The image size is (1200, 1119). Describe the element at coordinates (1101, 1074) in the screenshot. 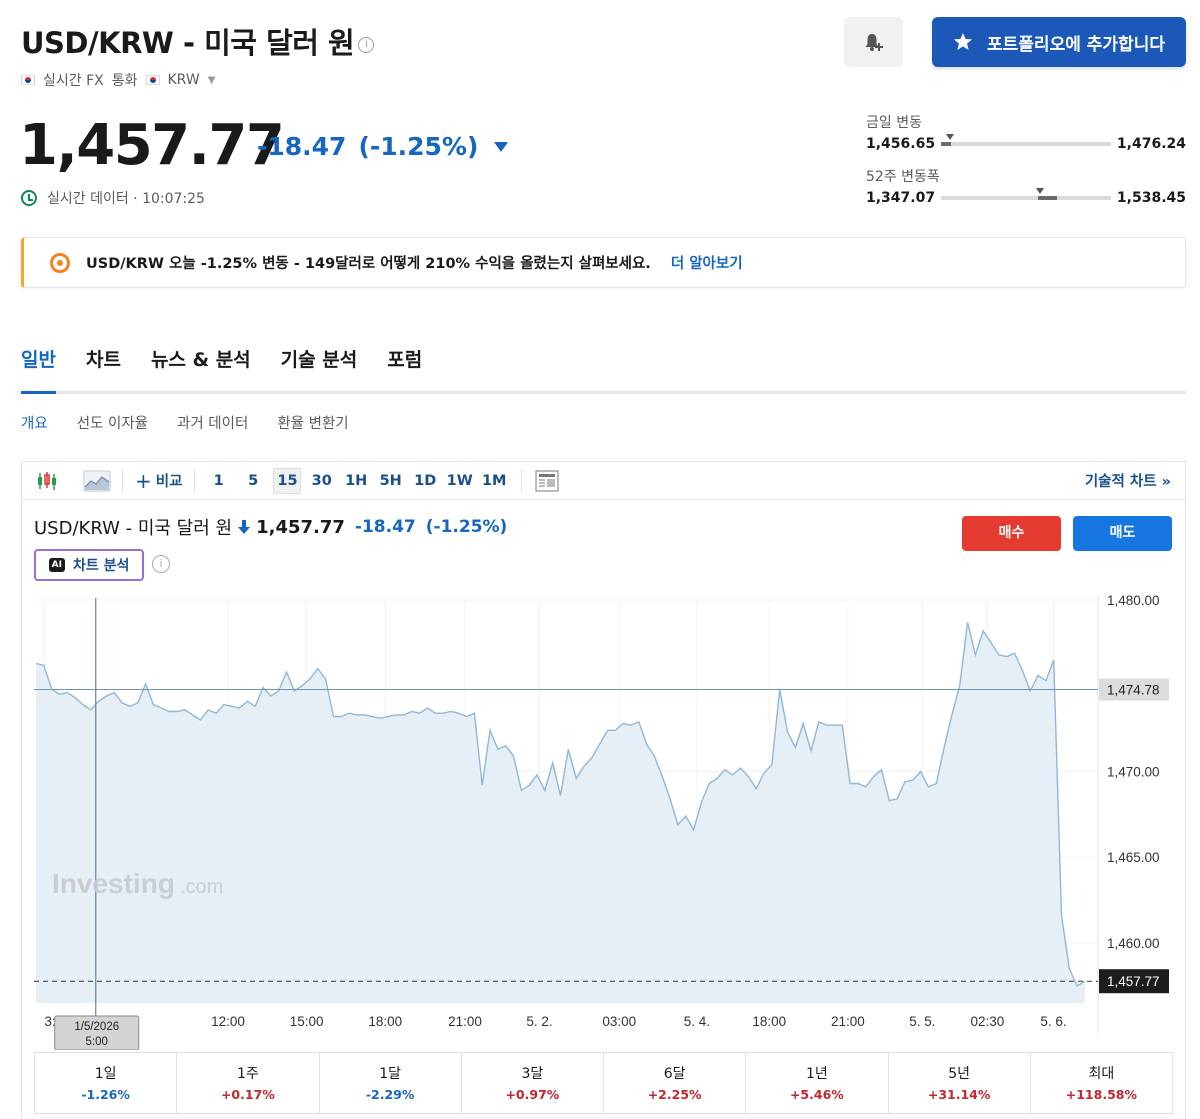

I see `performance-period: 최대` at that location.